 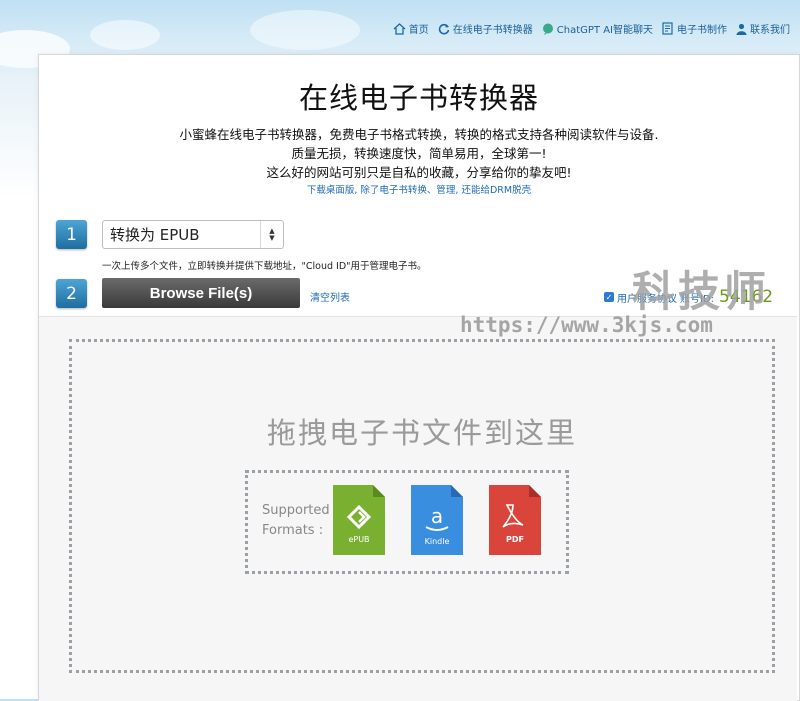 What do you see at coordinates (201, 293) in the screenshot?
I see `browse-files-button: Browse File(s)` at bounding box center [201, 293].